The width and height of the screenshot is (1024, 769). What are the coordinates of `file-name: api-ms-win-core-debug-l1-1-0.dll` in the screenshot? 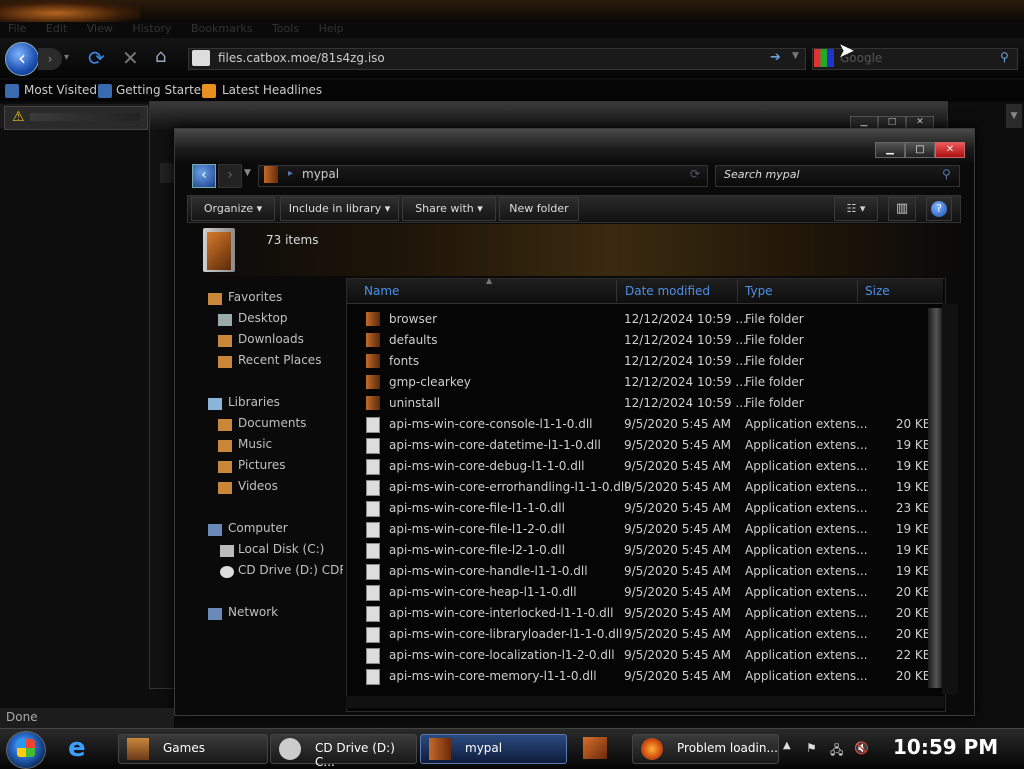 It's located at (487, 466).